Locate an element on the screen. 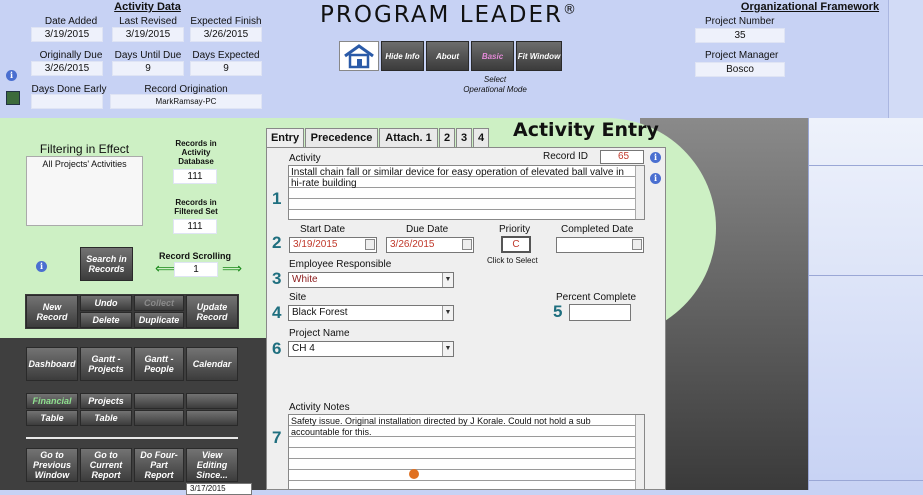  start-date-field: 3/19/2015 is located at coordinates (333, 245).